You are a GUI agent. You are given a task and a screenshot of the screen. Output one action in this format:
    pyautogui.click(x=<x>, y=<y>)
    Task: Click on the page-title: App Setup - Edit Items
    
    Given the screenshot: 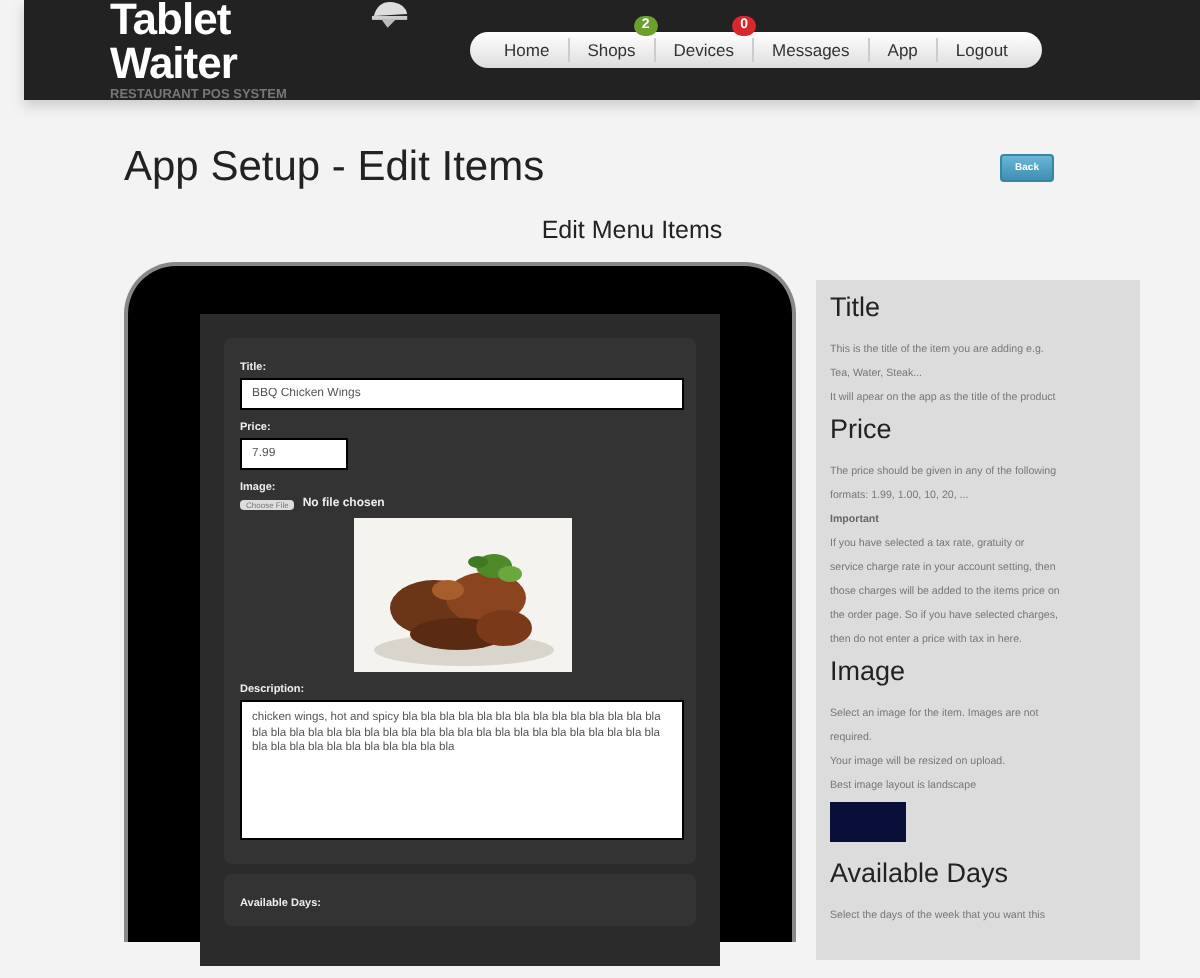 What is the action you would take?
    pyautogui.click(x=335, y=168)
    